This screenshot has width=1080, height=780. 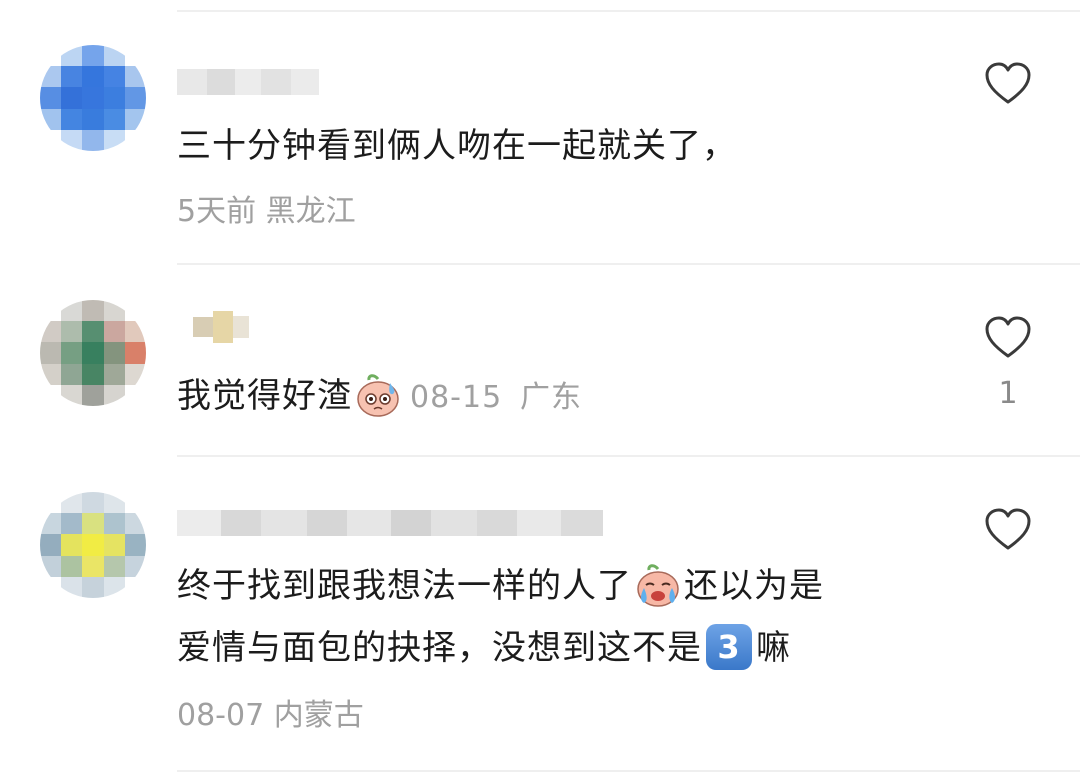 What do you see at coordinates (264, 396) in the screenshot?
I see `comment-text-content: 我觉得好渣` at bounding box center [264, 396].